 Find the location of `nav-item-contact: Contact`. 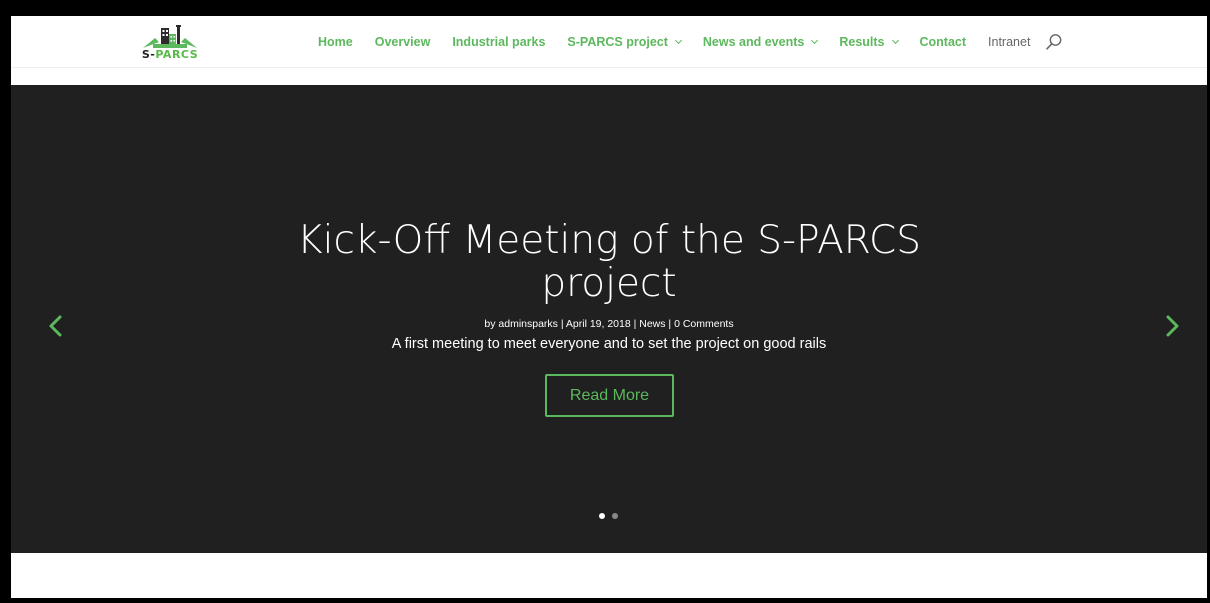

nav-item-contact: Contact is located at coordinates (943, 42).